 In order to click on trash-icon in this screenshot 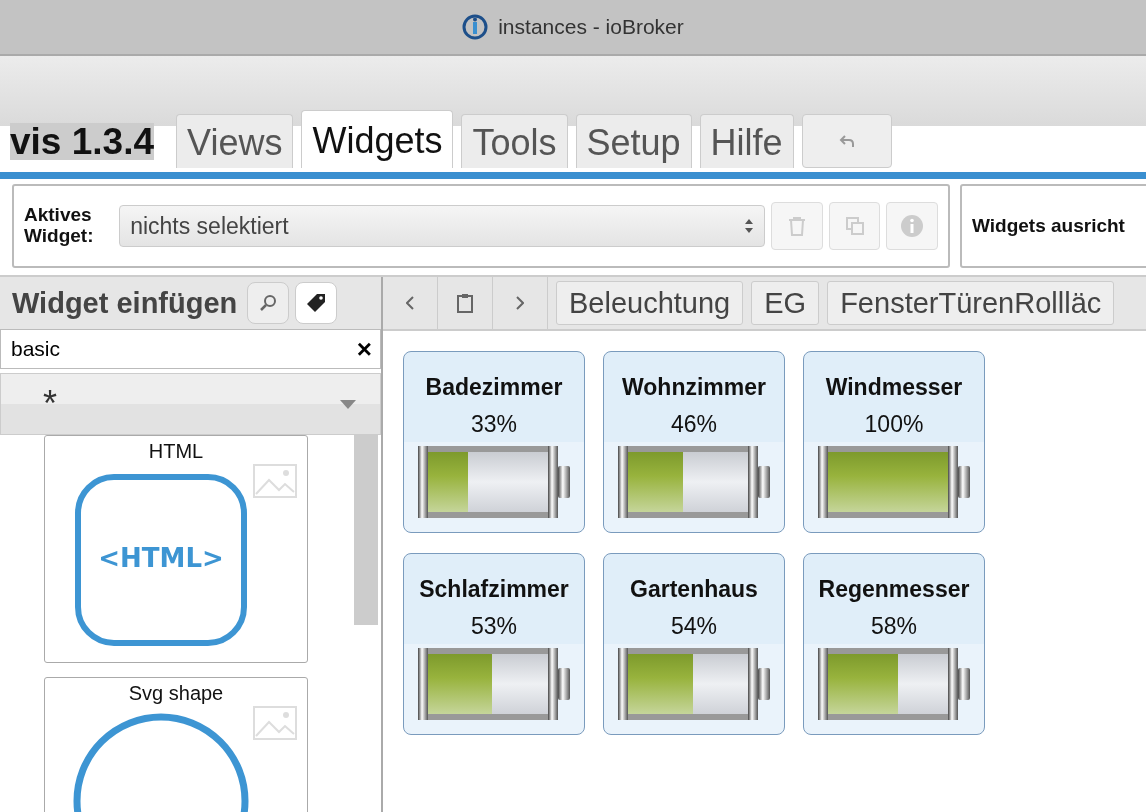, I will do `click(796, 226)`.